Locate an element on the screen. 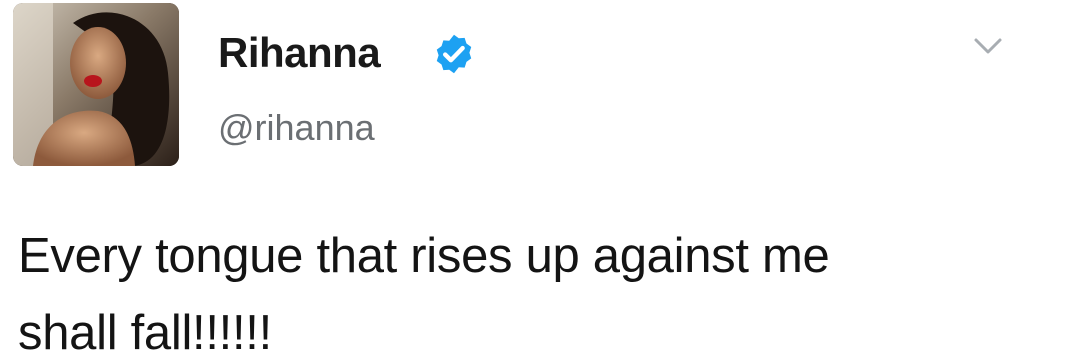 This screenshot has width=1078, height=359. display-name: Rihanna is located at coordinates (299, 53).